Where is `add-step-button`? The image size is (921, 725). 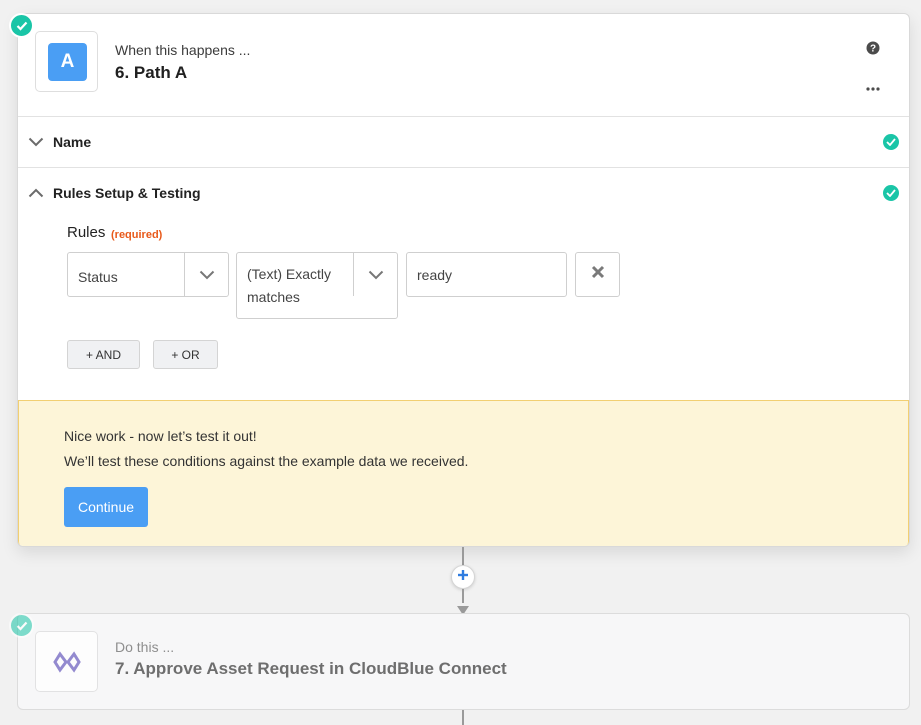
add-step-button is located at coordinates (463, 577).